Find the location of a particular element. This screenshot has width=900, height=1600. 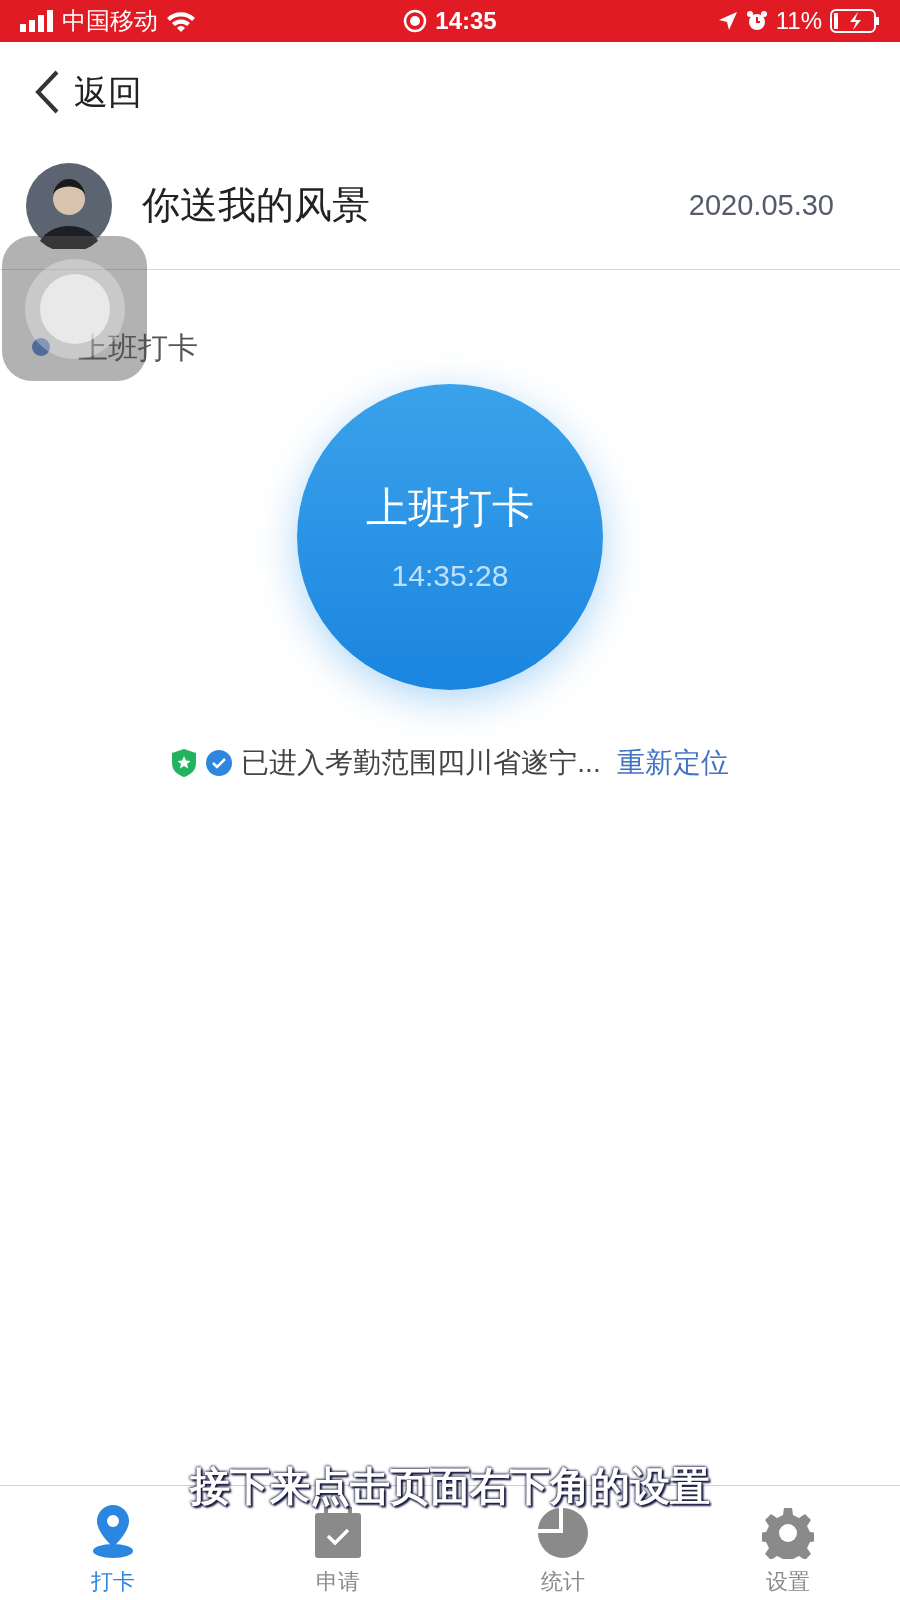

clock-time: 14:35 is located at coordinates (466, 21).